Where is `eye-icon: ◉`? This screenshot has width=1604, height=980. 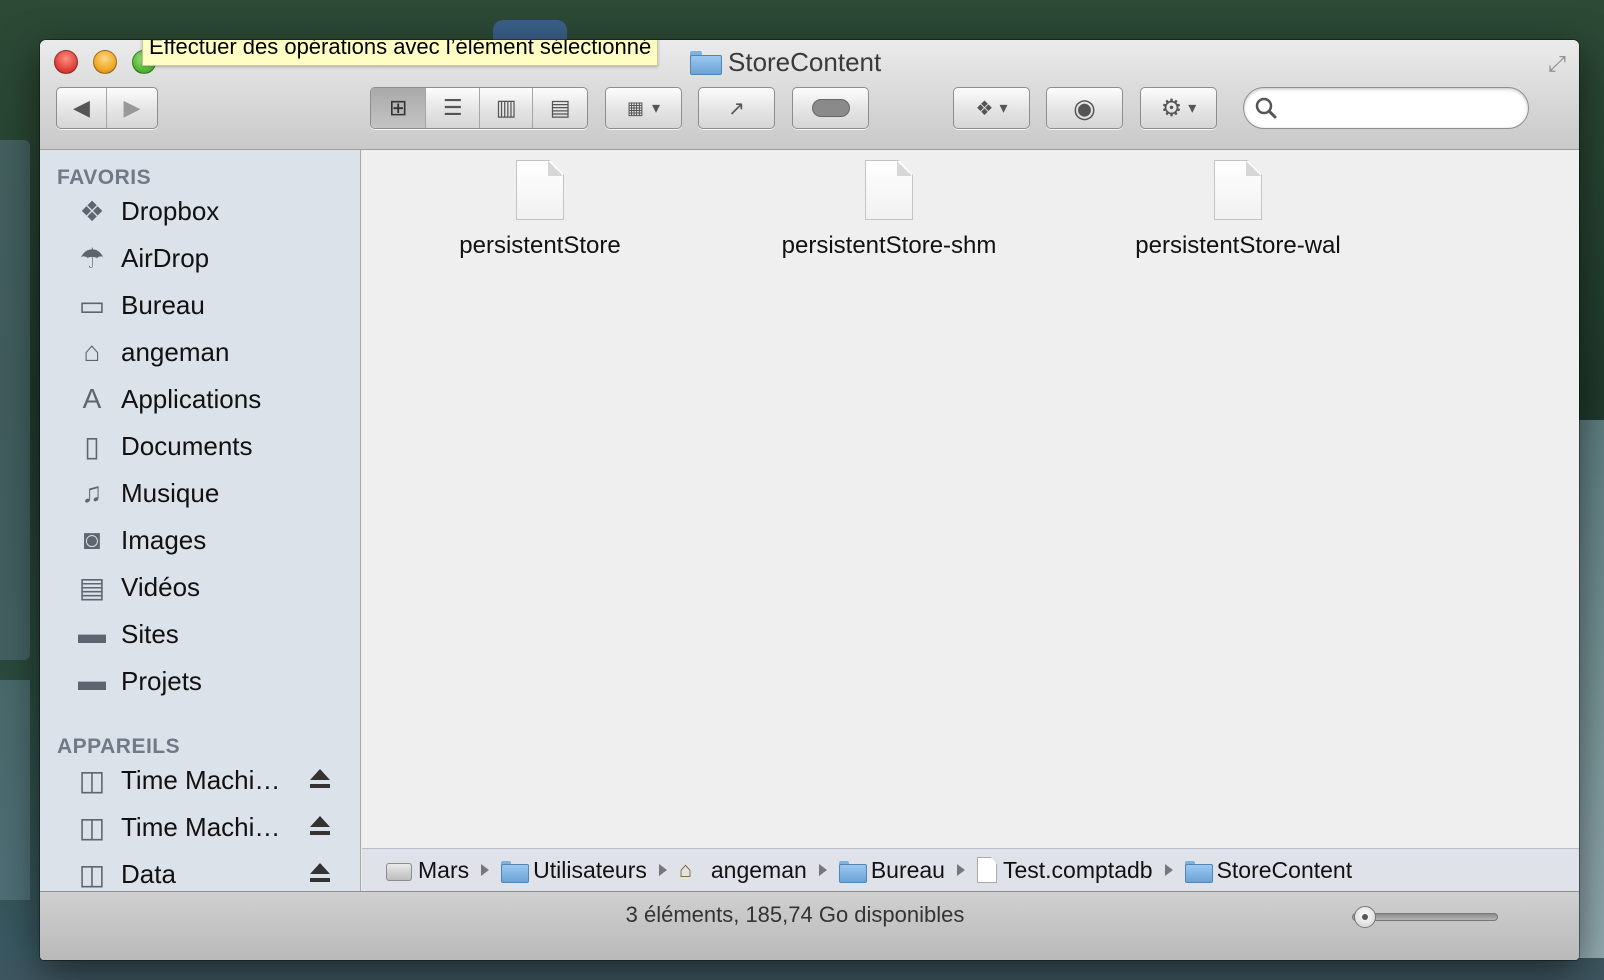 eye-icon: ◉ is located at coordinates (1084, 107).